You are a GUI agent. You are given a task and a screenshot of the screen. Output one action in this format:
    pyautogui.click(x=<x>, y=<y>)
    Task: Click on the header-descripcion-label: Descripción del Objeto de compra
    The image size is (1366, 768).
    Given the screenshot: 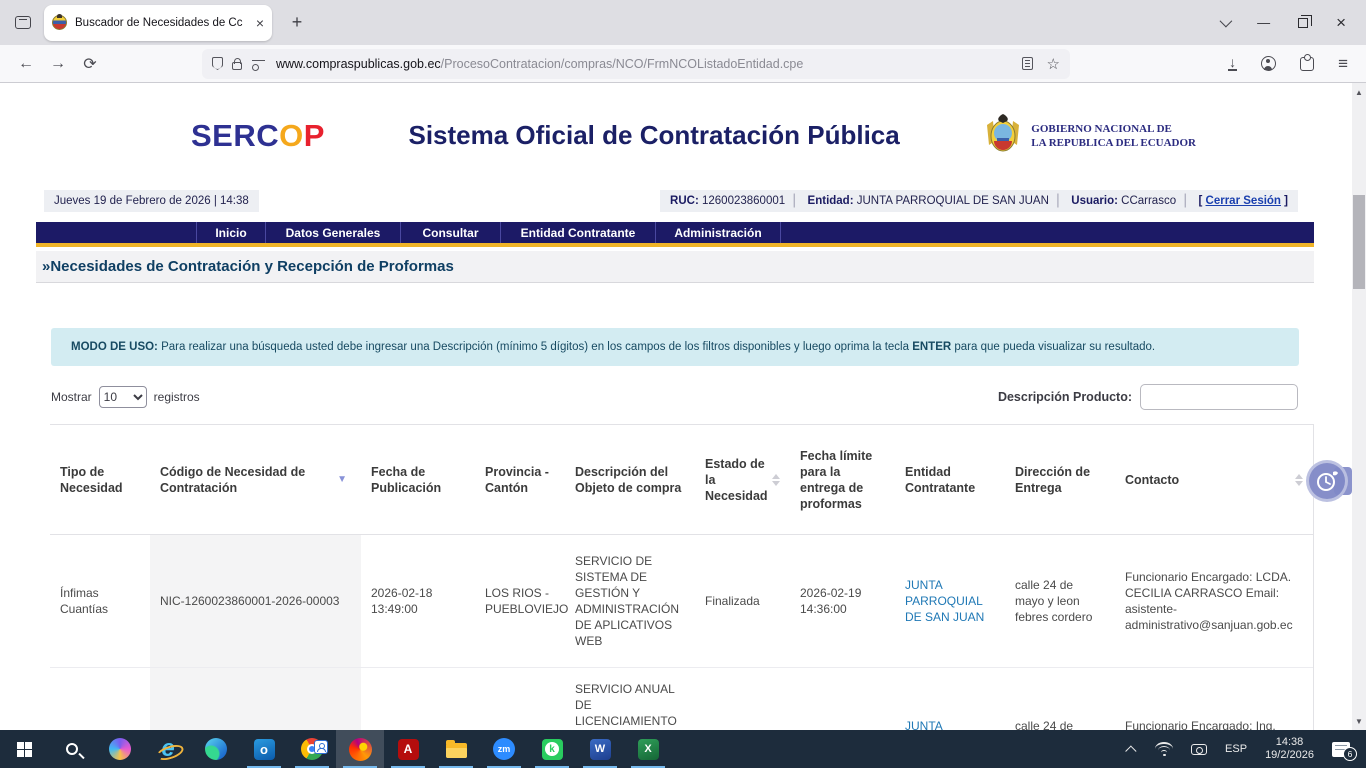 What is the action you would take?
    pyautogui.click(x=628, y=479)
    